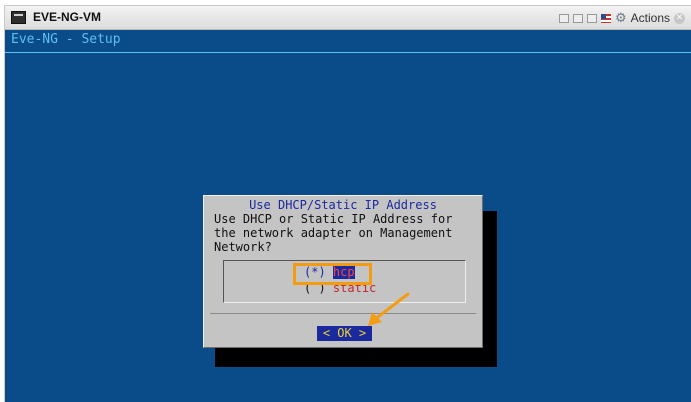  What do you see at coordinates (577, 18) in the screenshot?
I see `fit-icon` at bounding box center [577, 18].